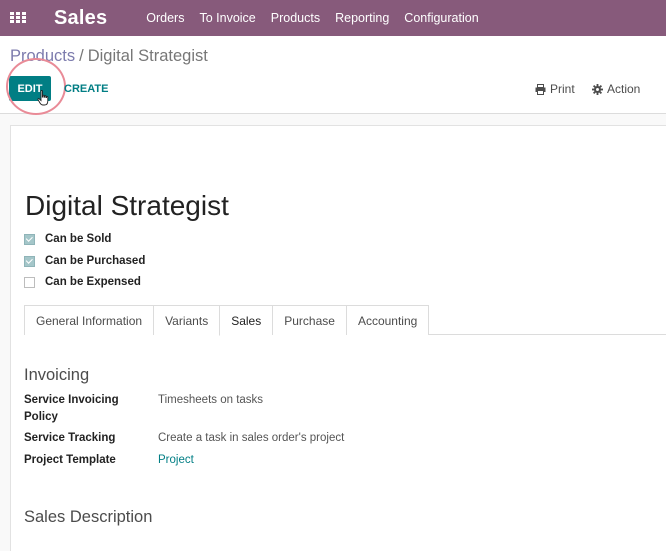 Image resolution: width=666 pixels, height=551 pixels. What do you see at coordinates (127, 205) in the screenshot?
I see `product-name: Digital Strategist` at bounding box center [127, 205].